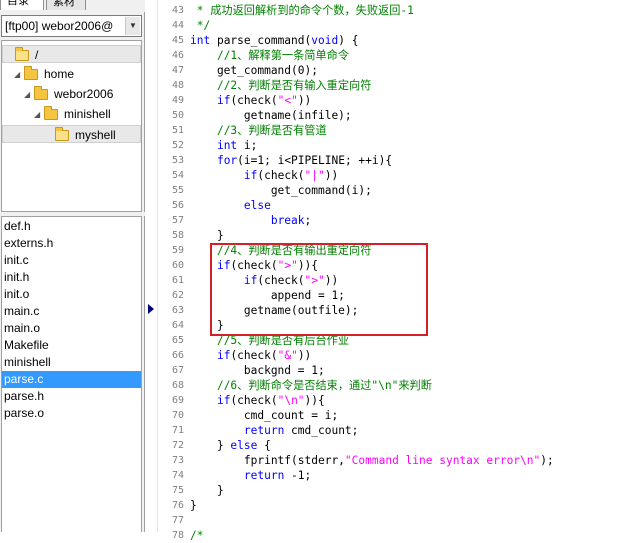  What do you see at coordinates (325, 40) in the screenshot?
I see `code-token: void` at bounding box center [325, 40].